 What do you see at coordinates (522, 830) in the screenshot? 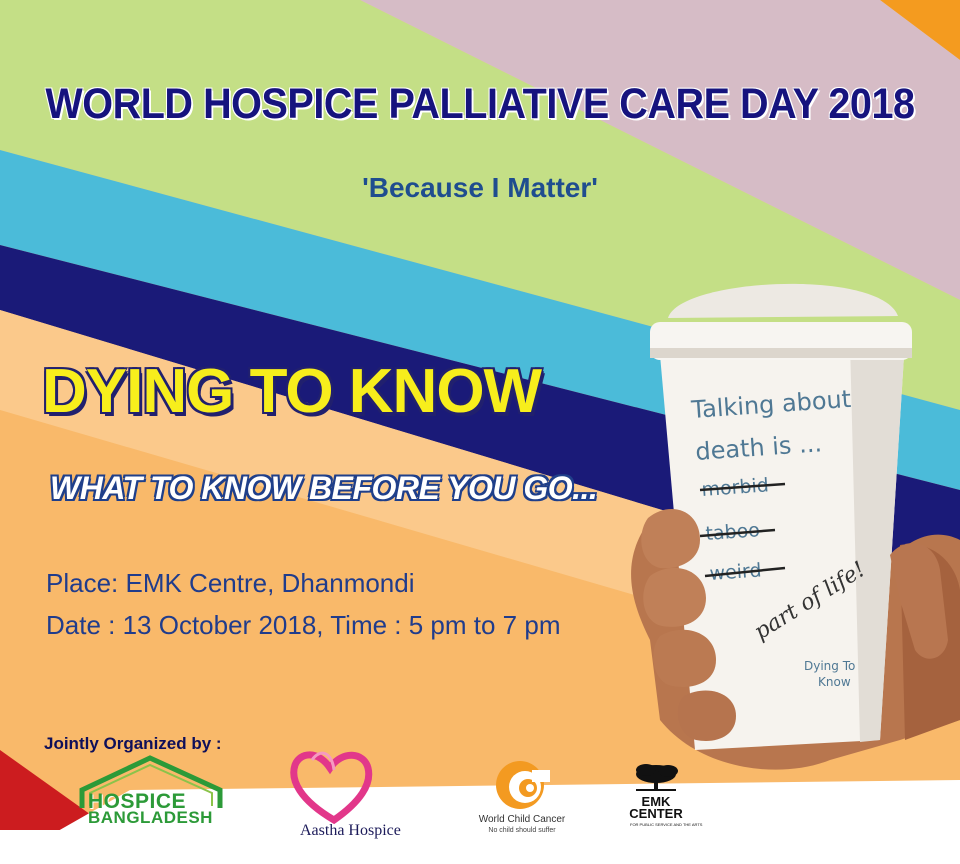
I see `world-child-cancer-tagline: No child should suffer` at bounding box center [522, 830].